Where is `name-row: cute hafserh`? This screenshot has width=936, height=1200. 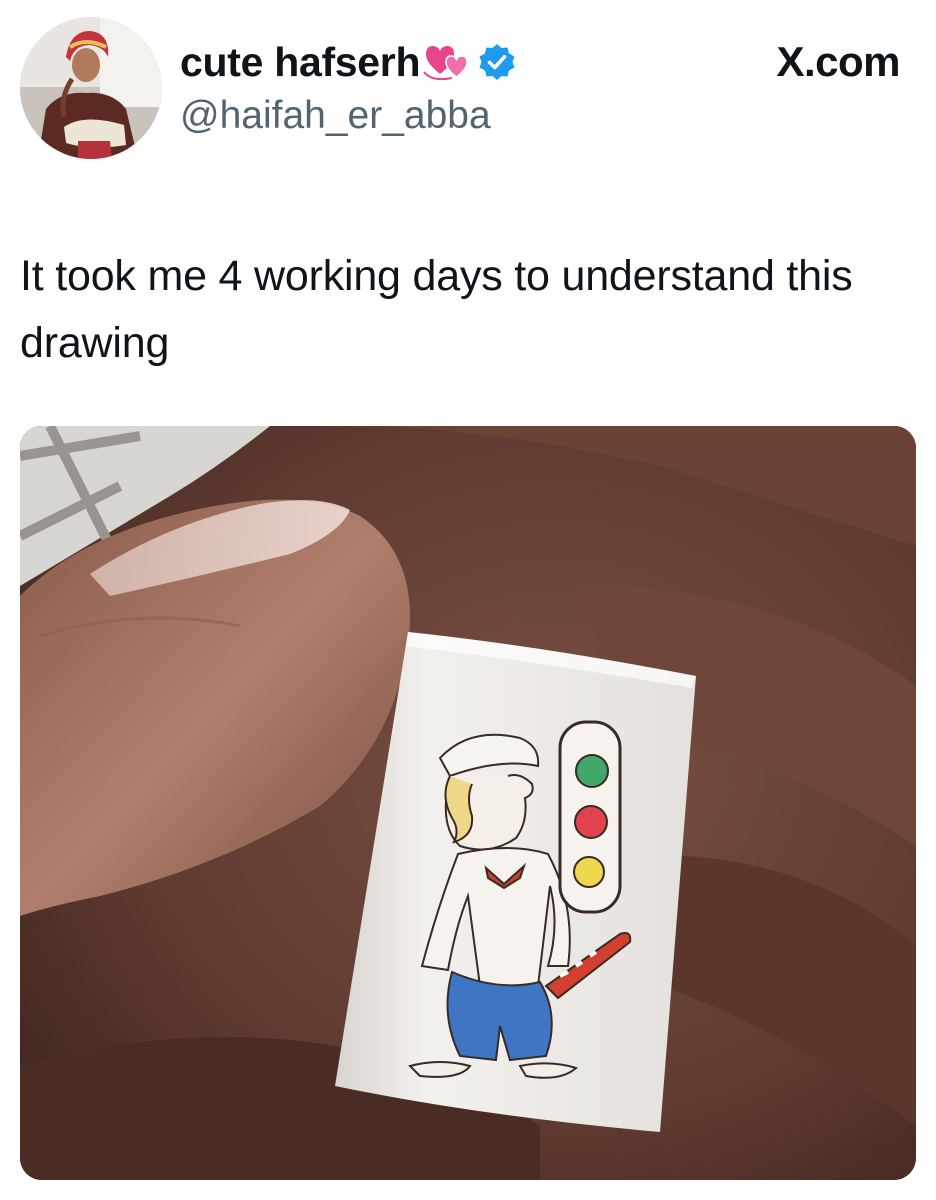 name-row: cute hafserh is located at coordinates (348, 62).